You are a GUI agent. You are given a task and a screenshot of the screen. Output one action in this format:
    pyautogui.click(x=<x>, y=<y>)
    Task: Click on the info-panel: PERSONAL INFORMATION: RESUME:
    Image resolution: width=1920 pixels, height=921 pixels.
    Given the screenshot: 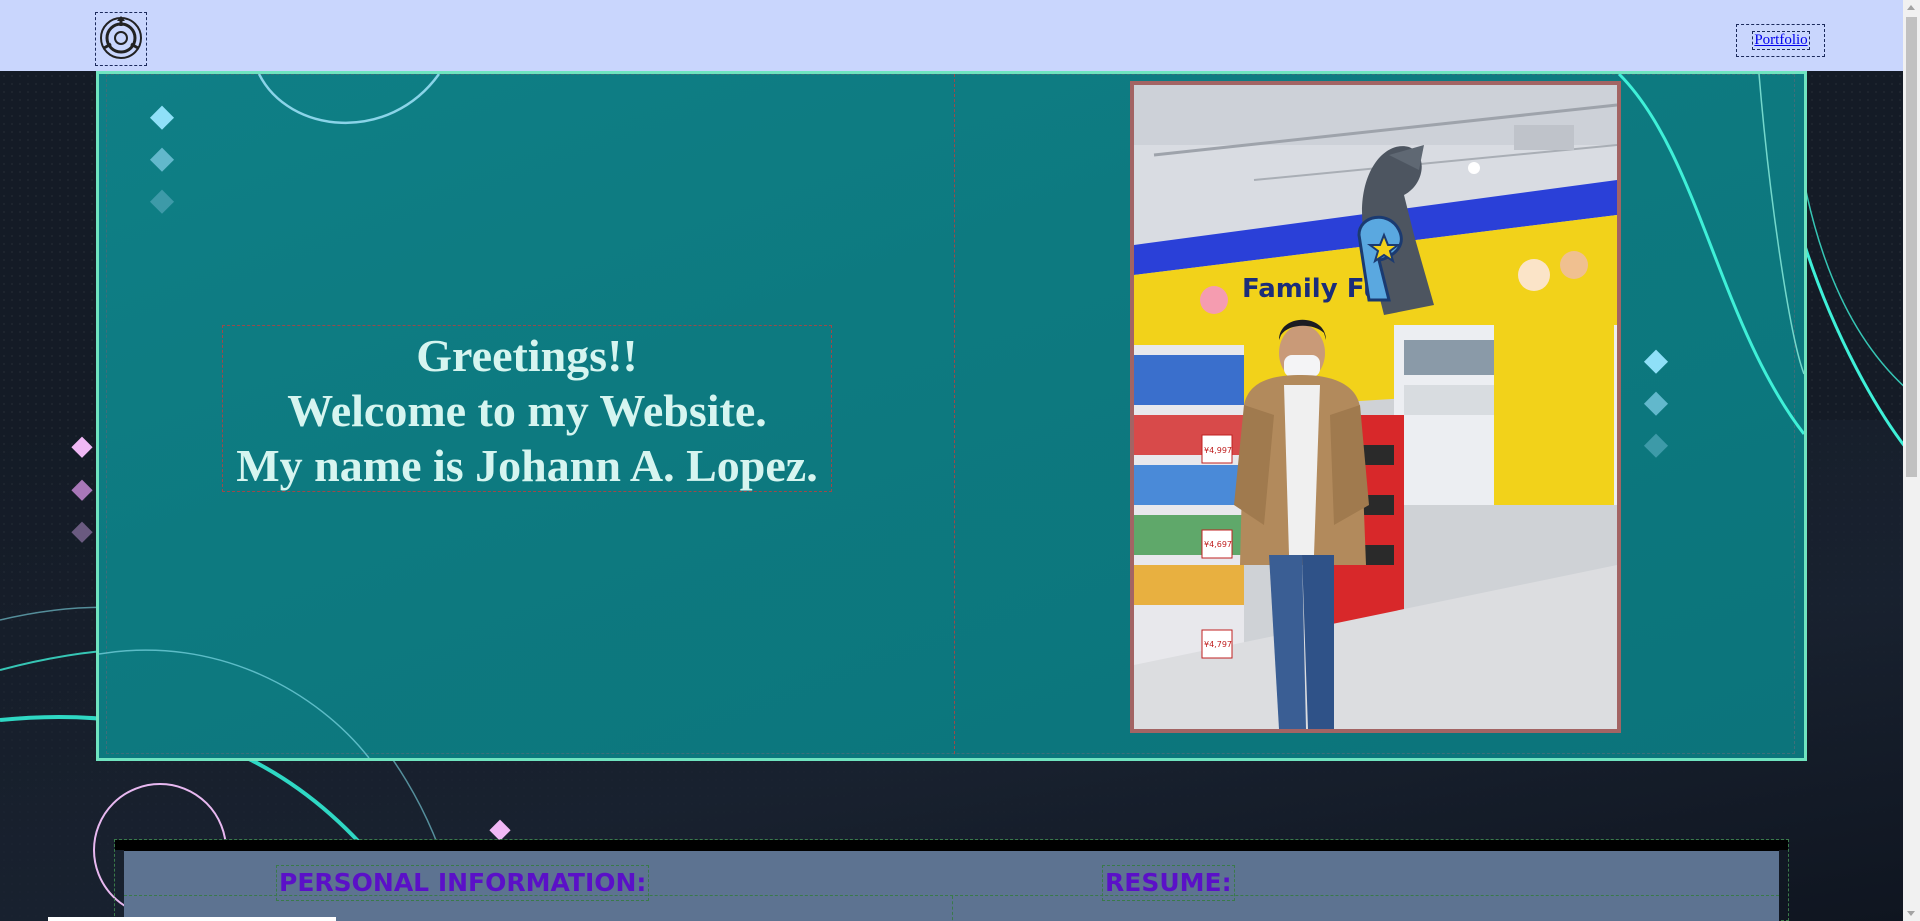 What is the action you would take?
    pyautogui.click(x=951, y=885)
    